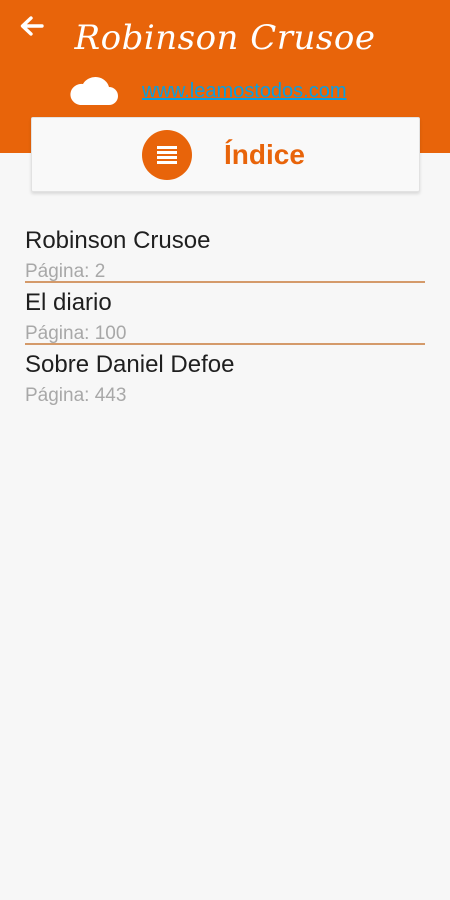  I want to click on website-link: www.leamostodos.com, so click(244, 91).